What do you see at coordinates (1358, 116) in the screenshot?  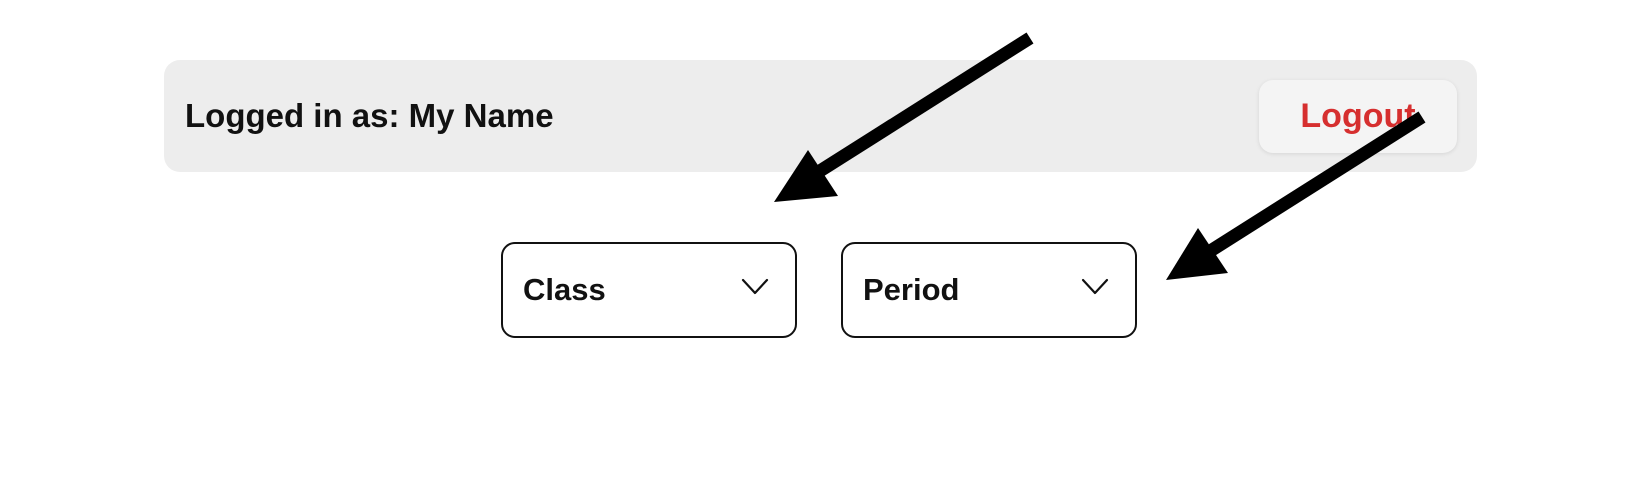 I see `logout-button: Logout` at bounding box center [1358, 116].